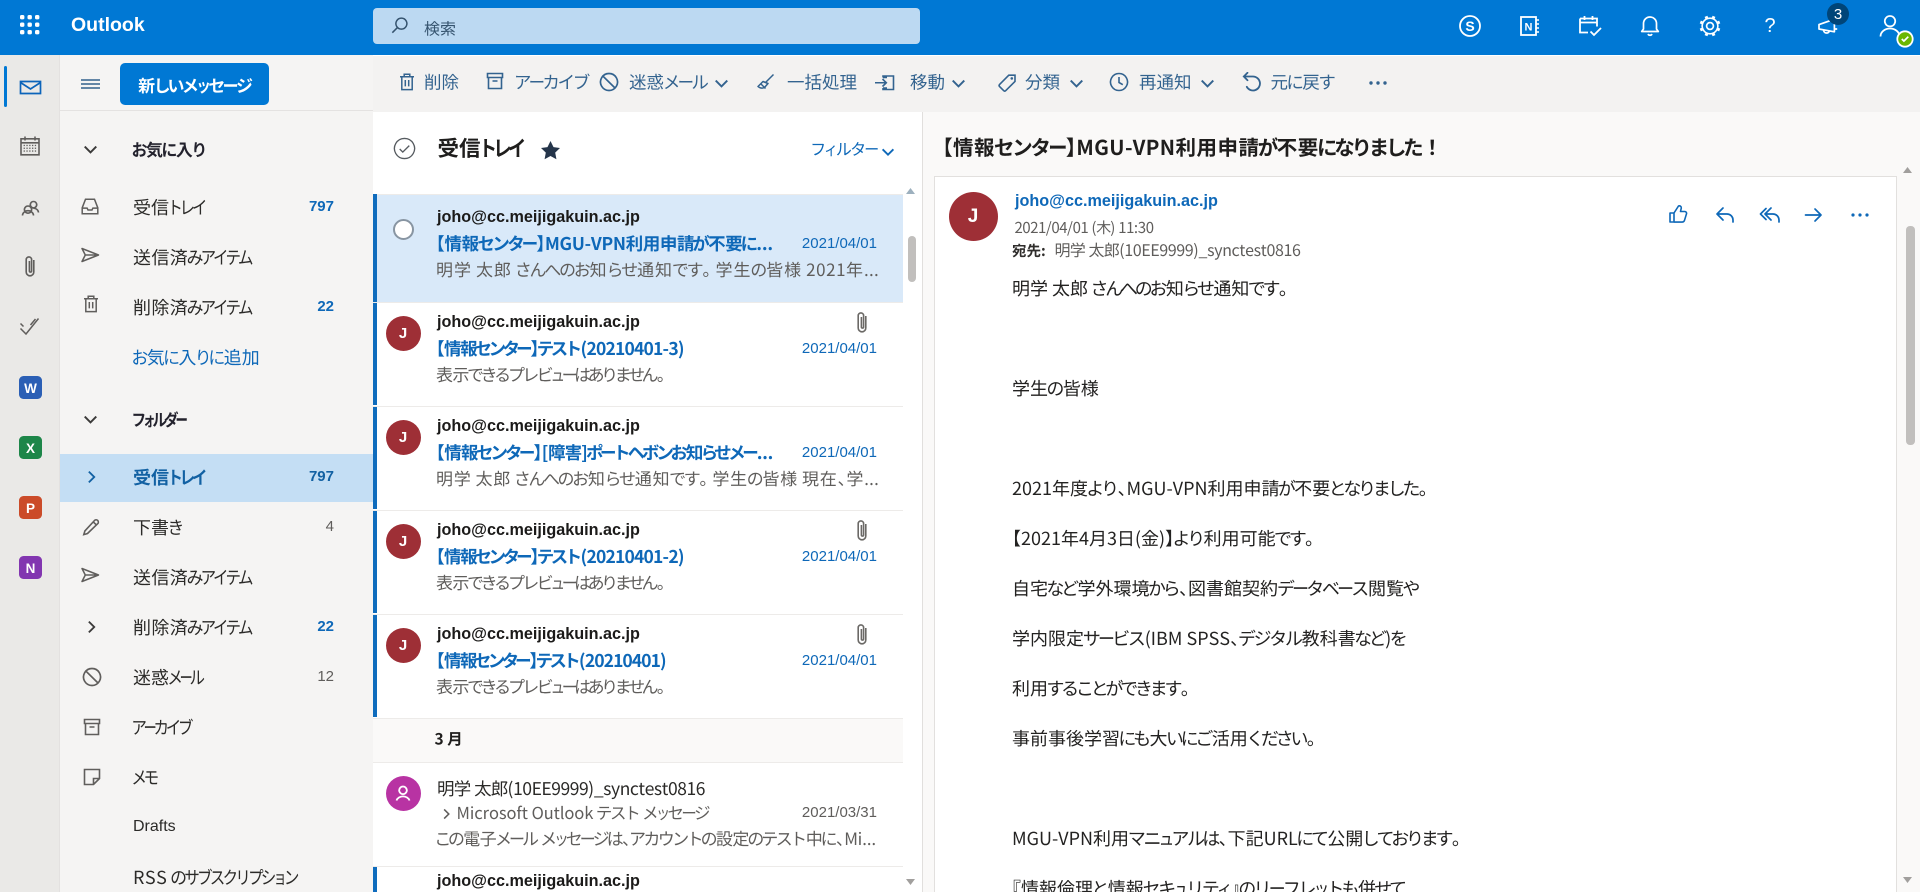  What do you see at coordinates (30, 448) in the screenshot?
I see `svg-text: X` at bounding box center [30, 448].